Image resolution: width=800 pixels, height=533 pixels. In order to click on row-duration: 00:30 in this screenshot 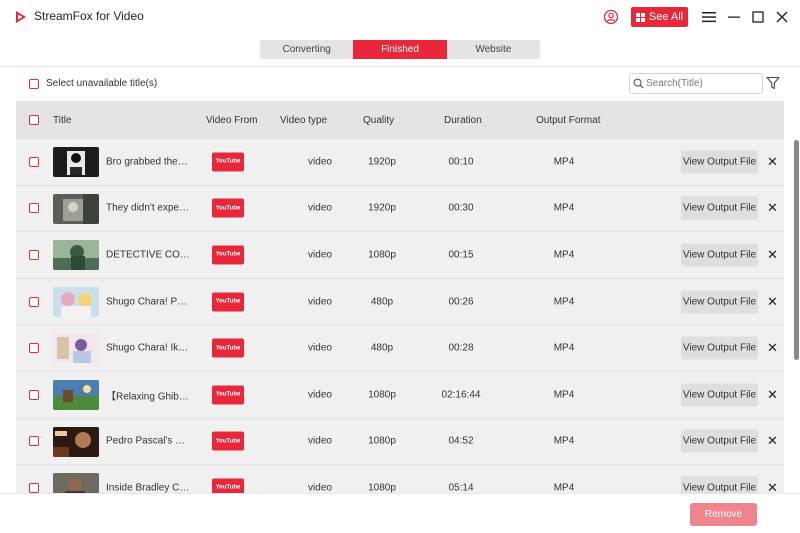, I will do `click(461, 208)`.